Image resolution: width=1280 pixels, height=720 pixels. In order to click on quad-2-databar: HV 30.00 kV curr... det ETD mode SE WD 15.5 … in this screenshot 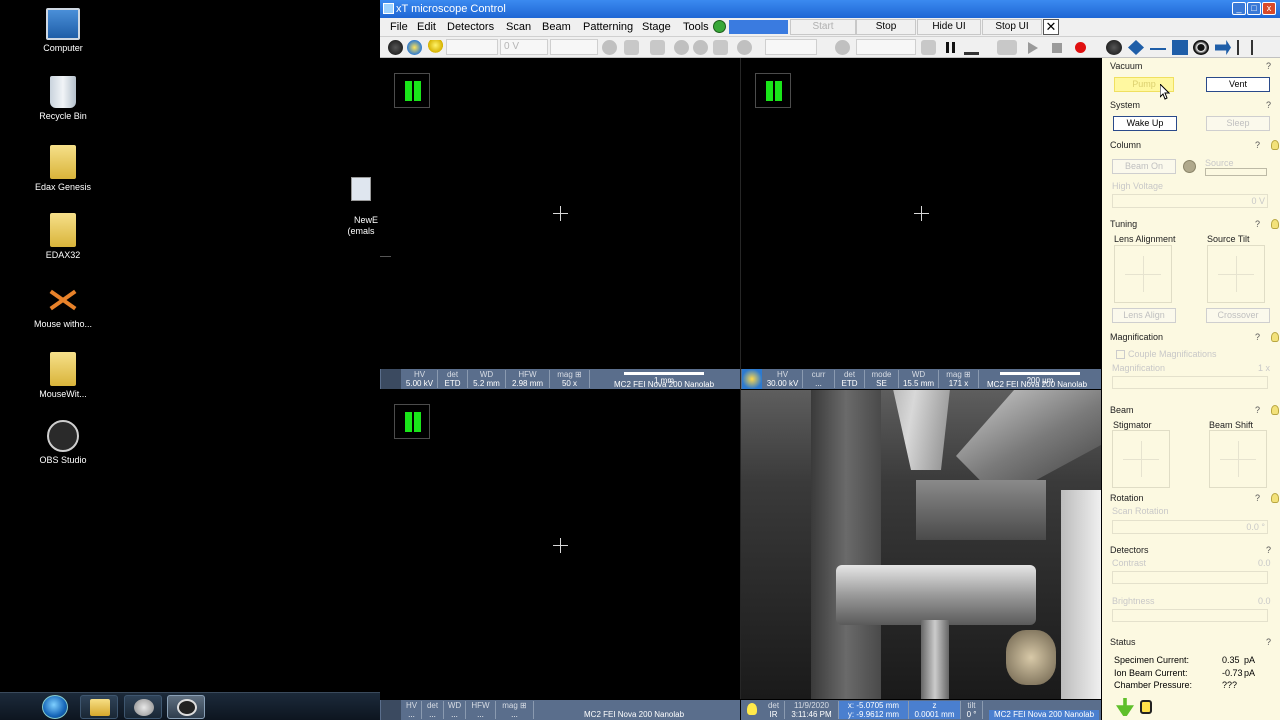, I will do `click(921, 379)`.